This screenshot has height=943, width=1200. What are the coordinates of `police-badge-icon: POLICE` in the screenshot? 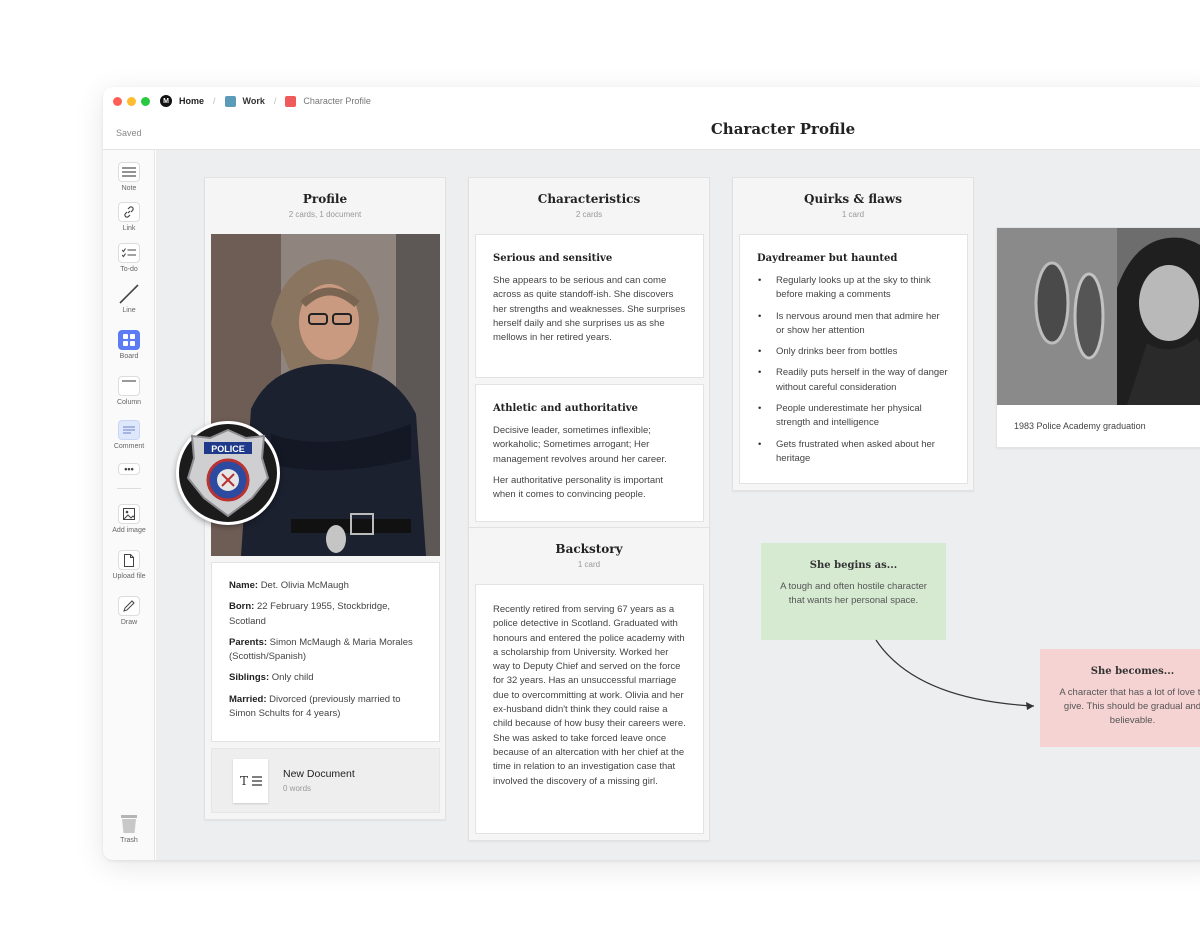 It's located at (228, 473).